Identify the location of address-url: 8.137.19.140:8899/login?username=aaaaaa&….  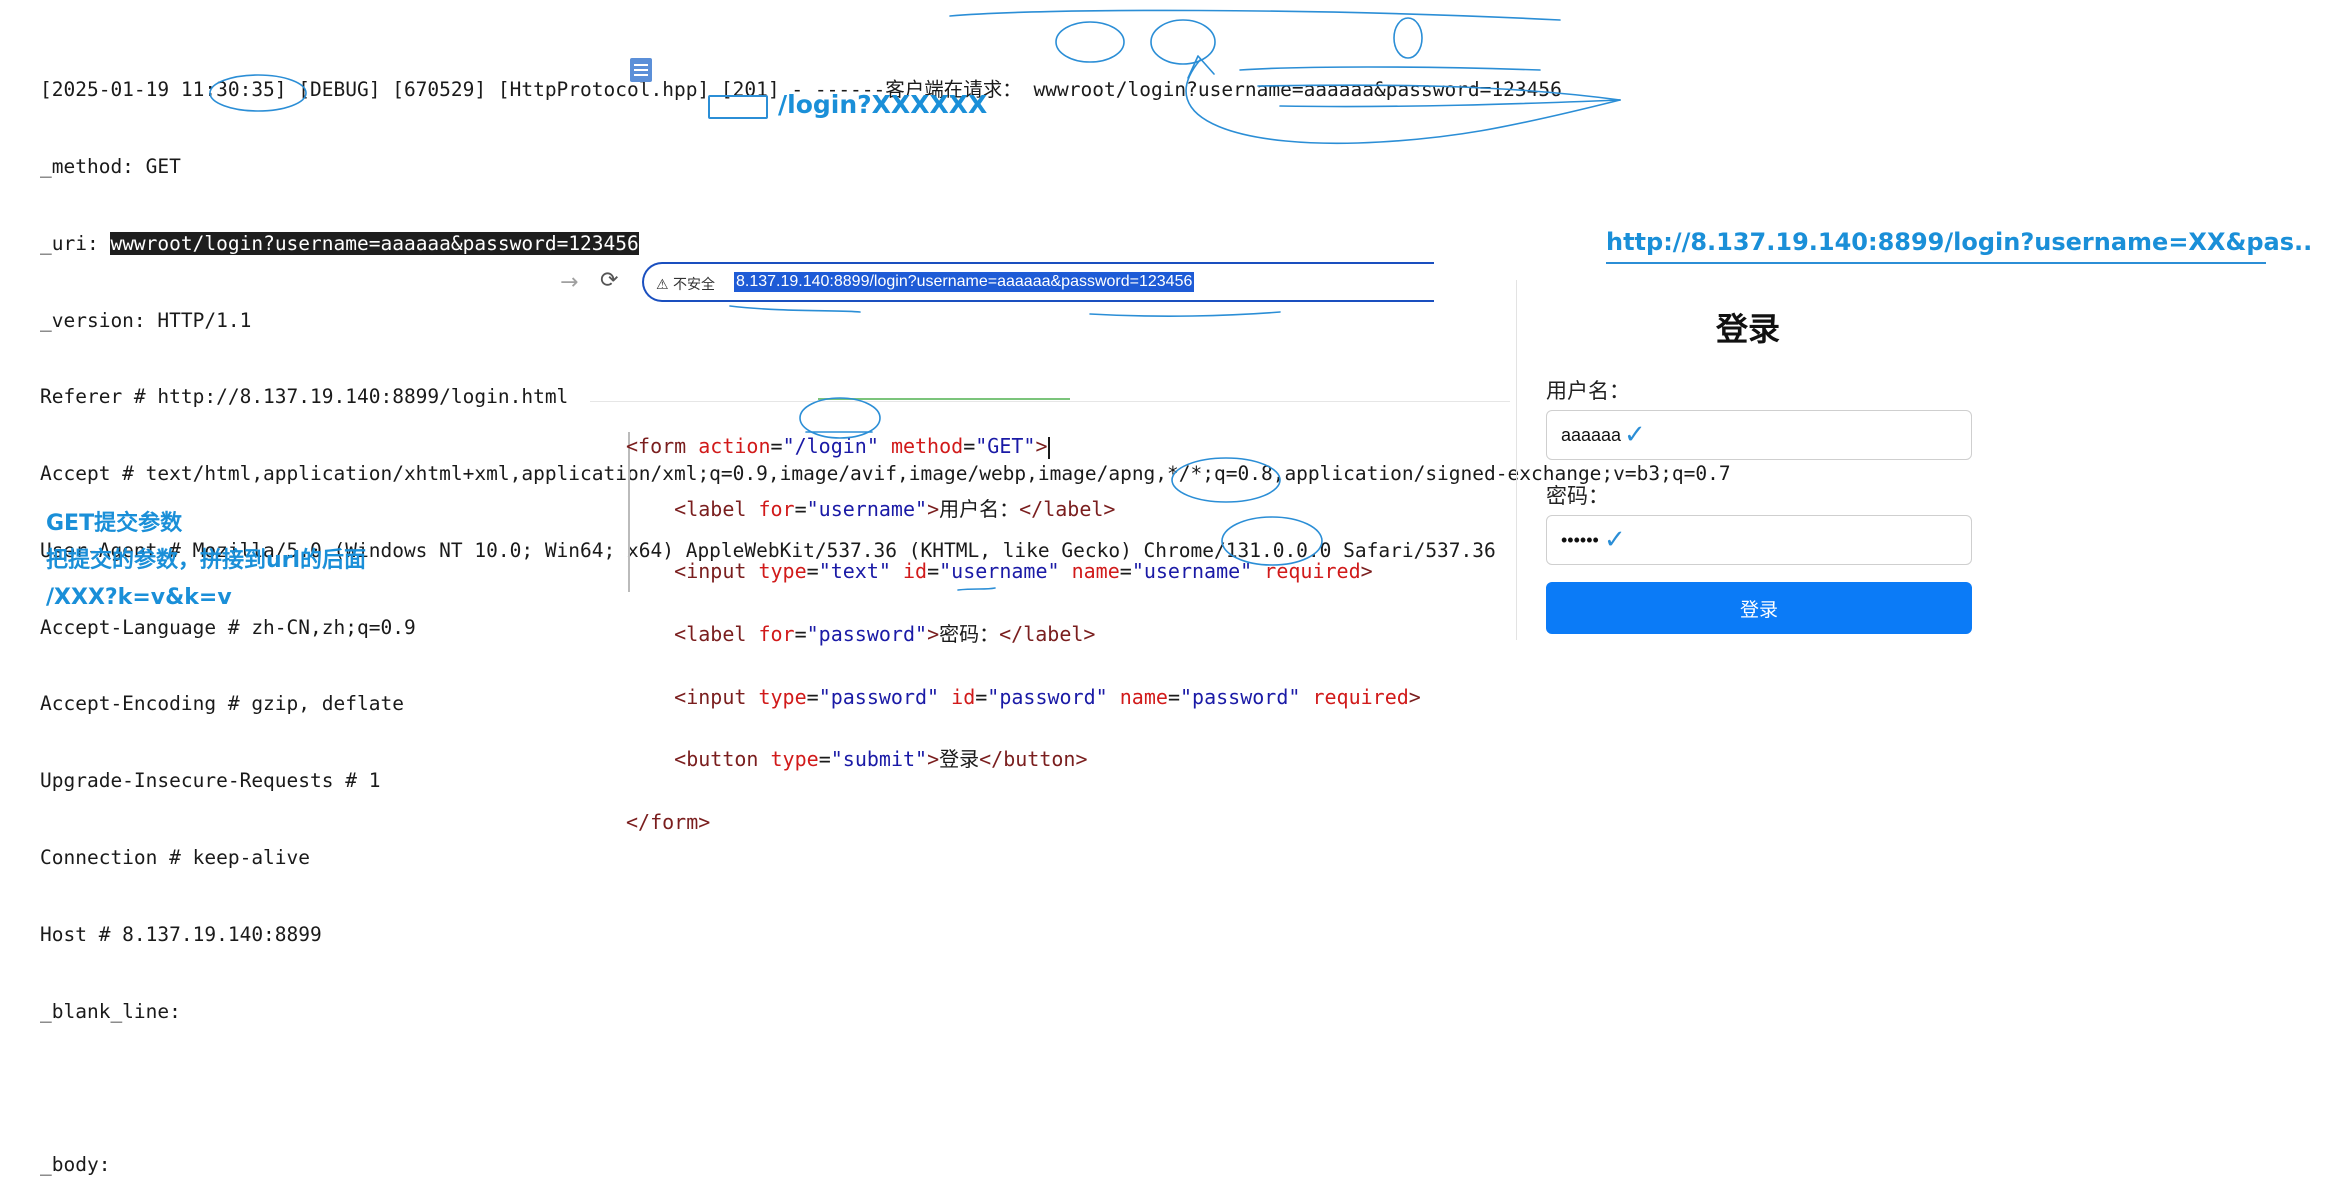
(964, 282).